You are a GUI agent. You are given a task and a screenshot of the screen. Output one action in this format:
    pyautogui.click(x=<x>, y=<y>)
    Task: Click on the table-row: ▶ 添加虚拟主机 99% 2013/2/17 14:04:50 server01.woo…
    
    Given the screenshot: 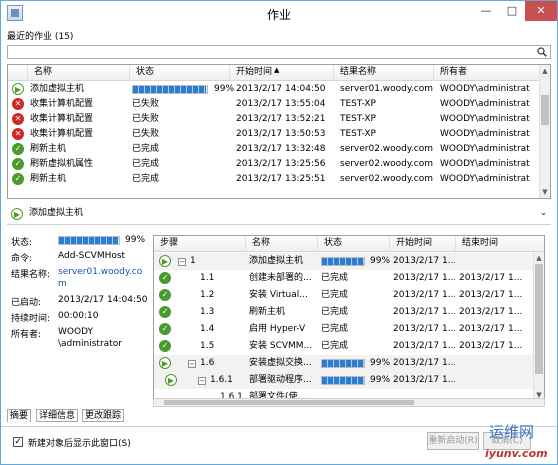 What is the action you would take?
    pyautogui.click(x=274, y=89)
    